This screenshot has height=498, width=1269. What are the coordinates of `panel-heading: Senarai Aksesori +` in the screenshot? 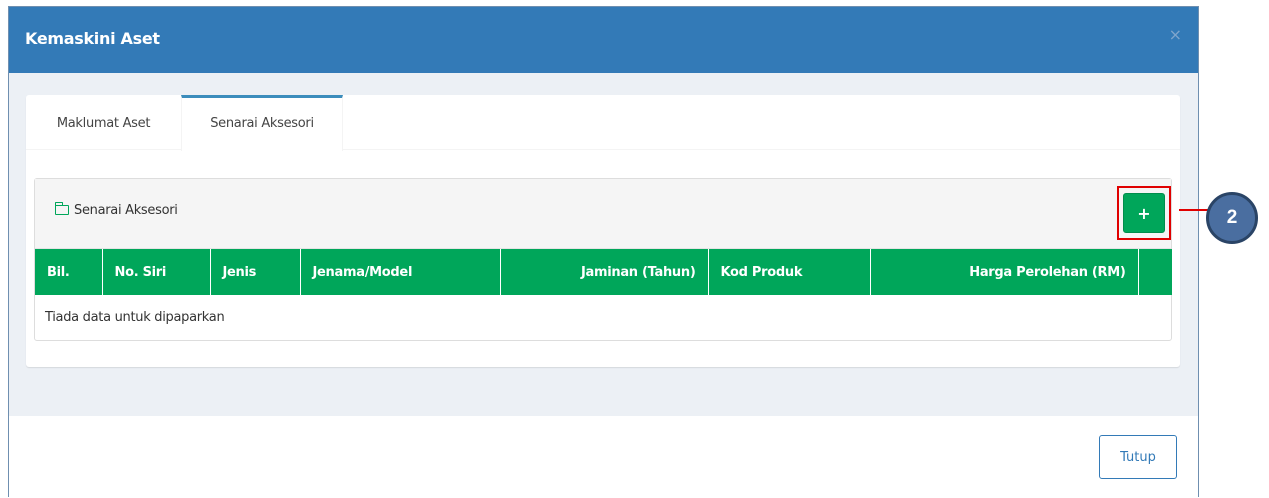 It's located at (603, 214).